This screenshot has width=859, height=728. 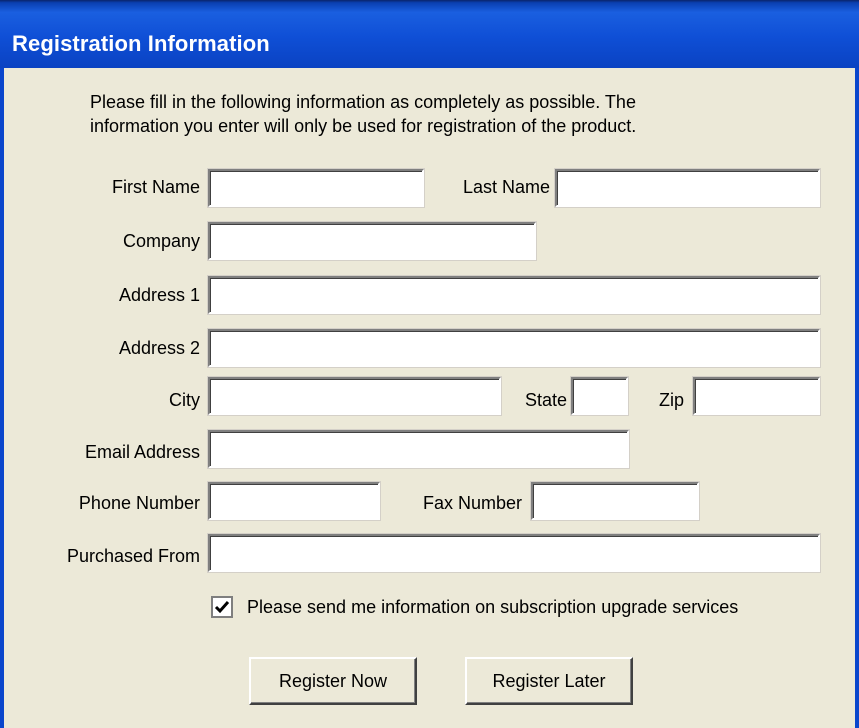 What do you see at coordinates (316, 188) in the screenshot?
I see `first-name-input` at bounding box center [316, 188].